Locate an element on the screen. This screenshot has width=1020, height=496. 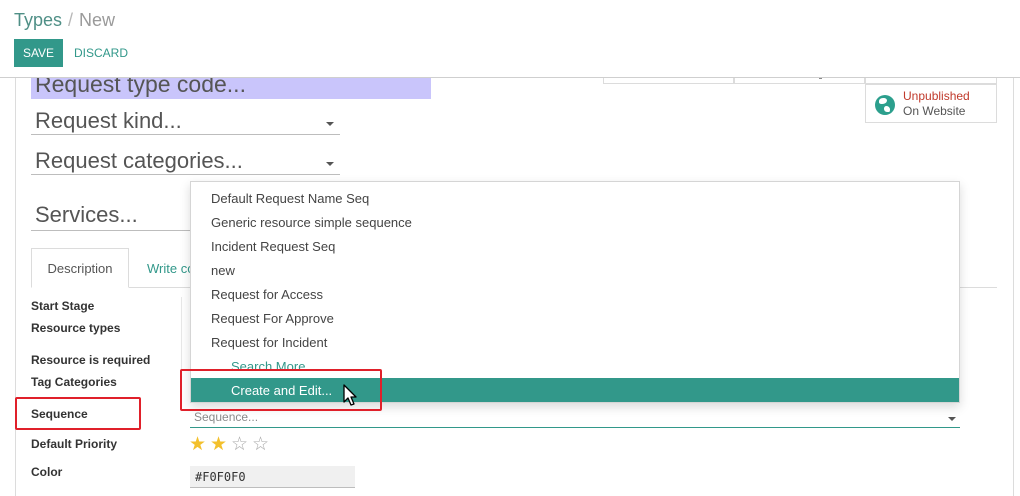
dropdown-item-label: Incident Request Seq is located at coordinates (273, 246).